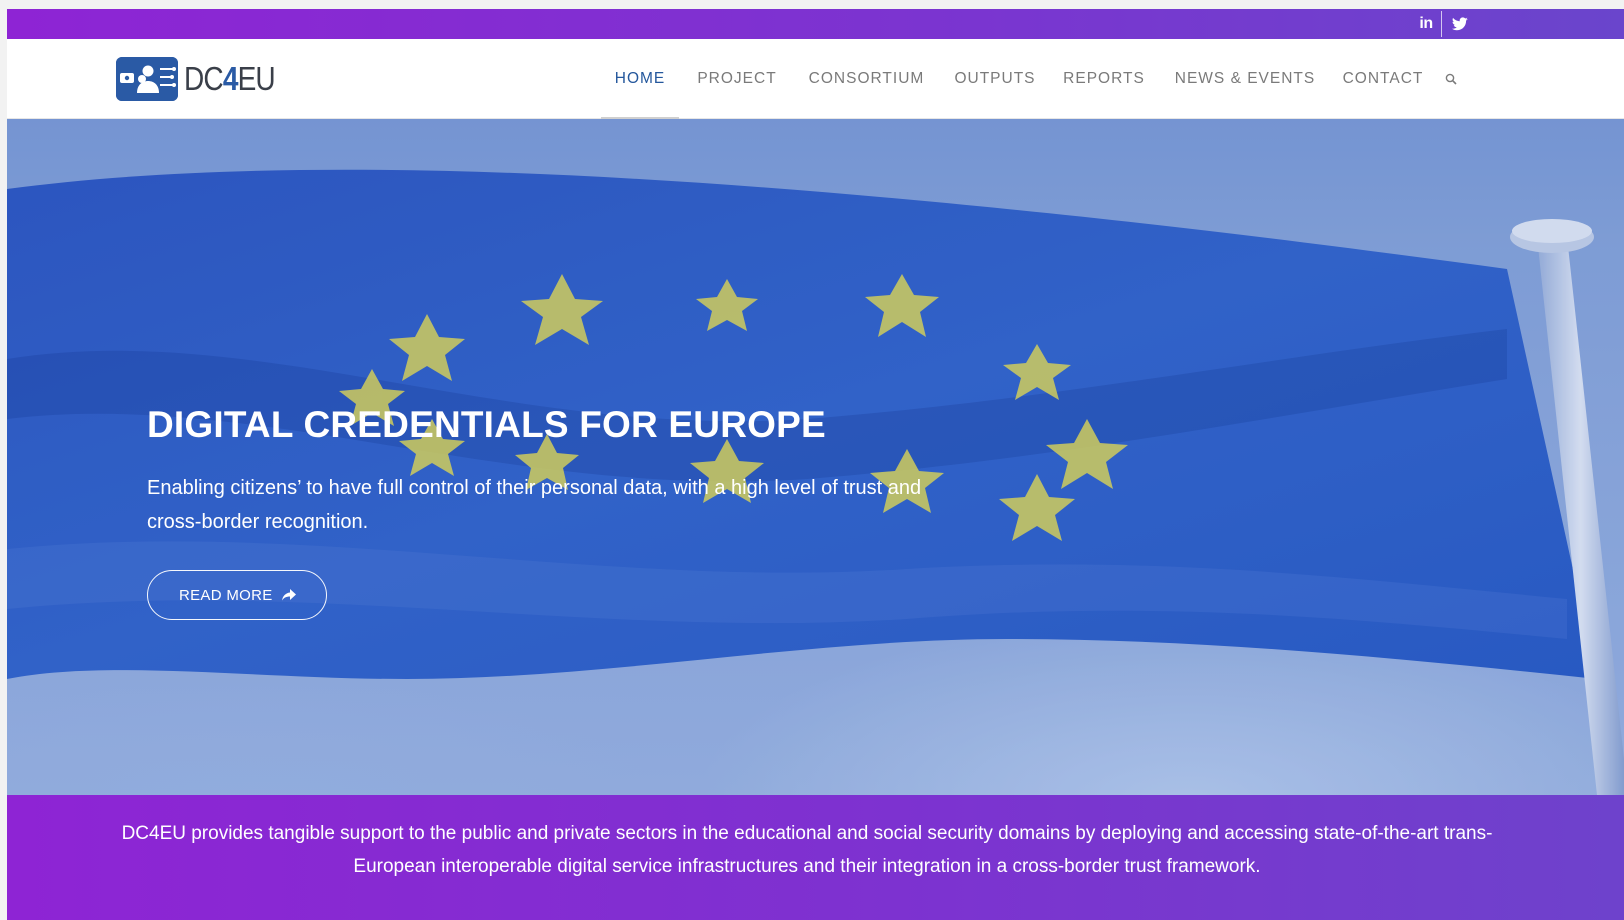 The height and width of the screenshot is (920, 1624). Describe the element at coordinates (640, 79) in the screenshot. I see `nav-home: HOME` at that location.